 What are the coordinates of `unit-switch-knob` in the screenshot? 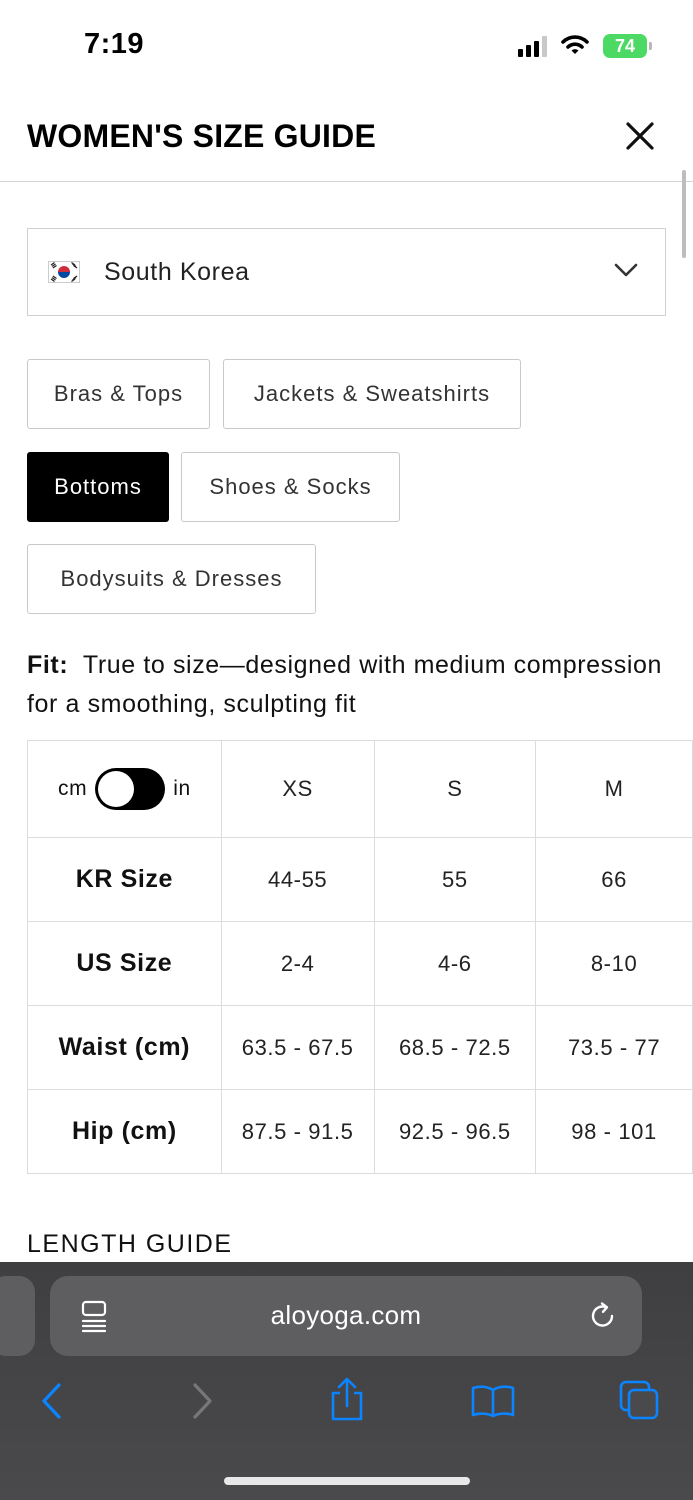 It's located at (116, 789).